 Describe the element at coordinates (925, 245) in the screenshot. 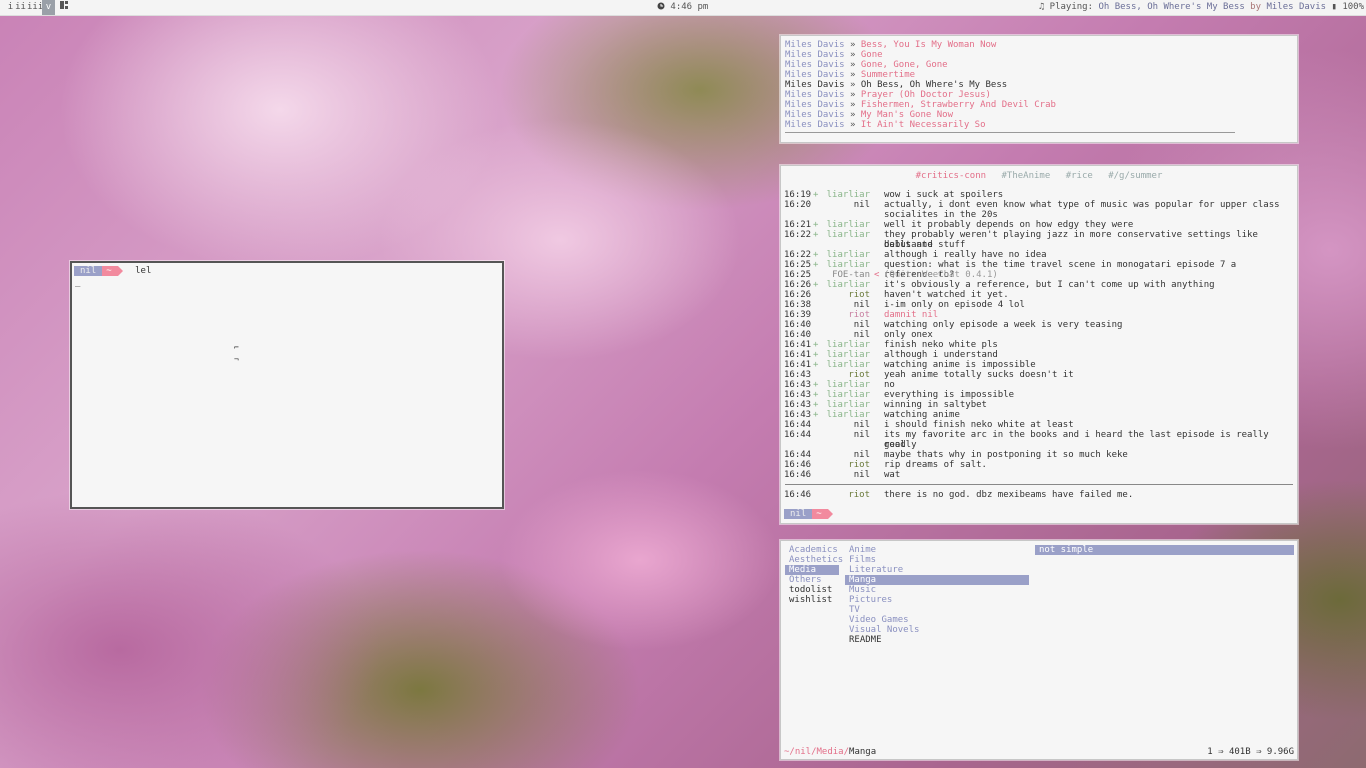

I see `message-text: balls and stuff` at that location.